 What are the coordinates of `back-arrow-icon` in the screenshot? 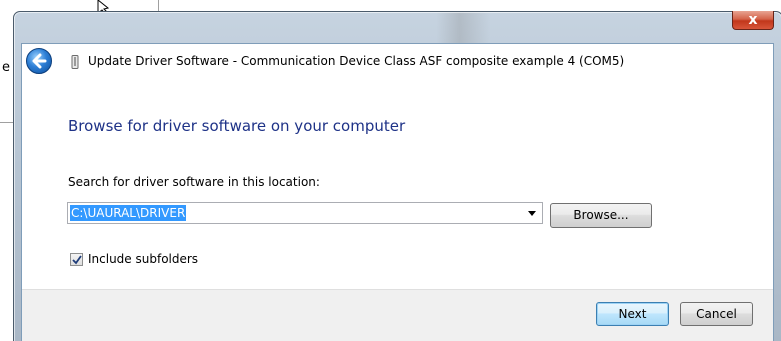 It's located at (39, 61).